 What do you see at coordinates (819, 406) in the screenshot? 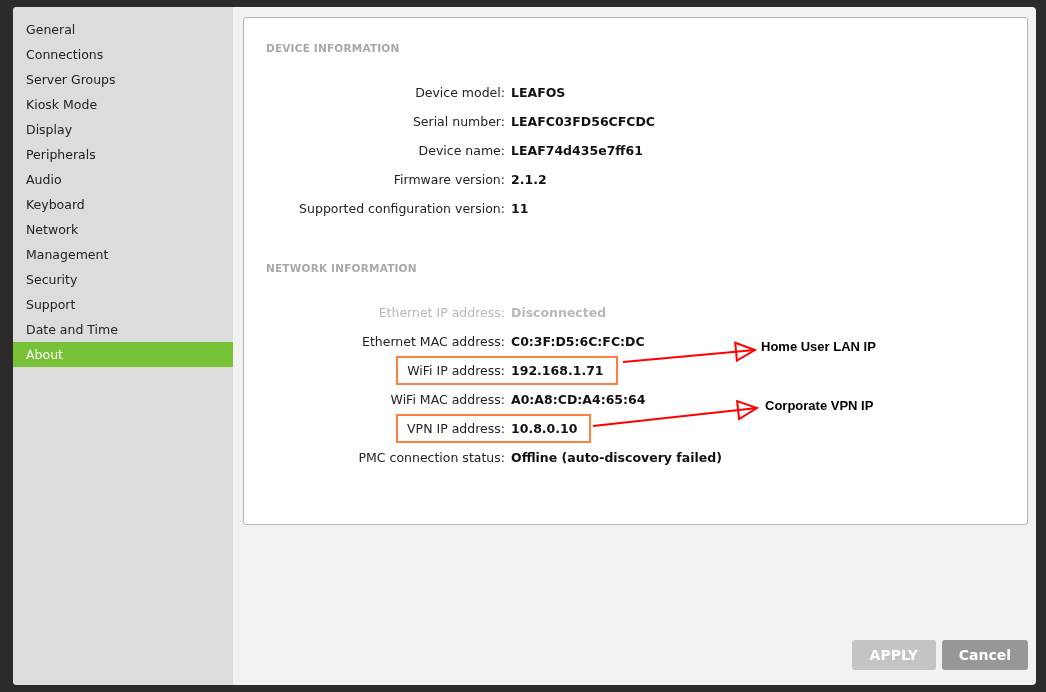
I see `annotation-label: Corporate VPN IP` at bounding box center [819, 406].